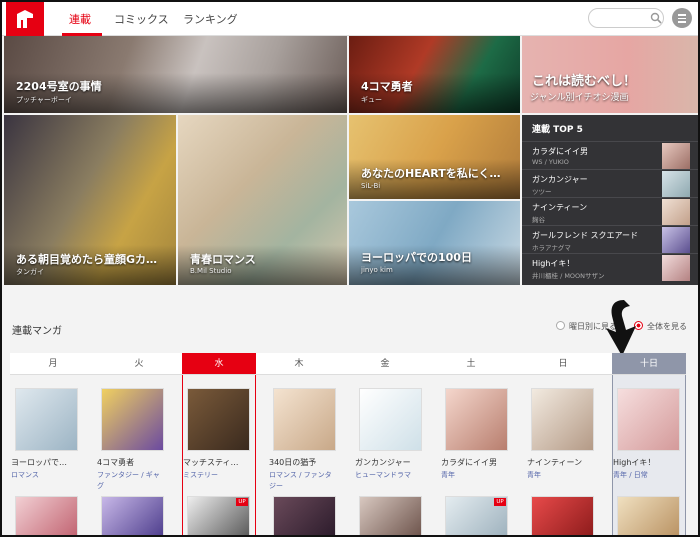 The image size is (700, 537). I want to click on tab-tenth: 十日, so click(649, 364).